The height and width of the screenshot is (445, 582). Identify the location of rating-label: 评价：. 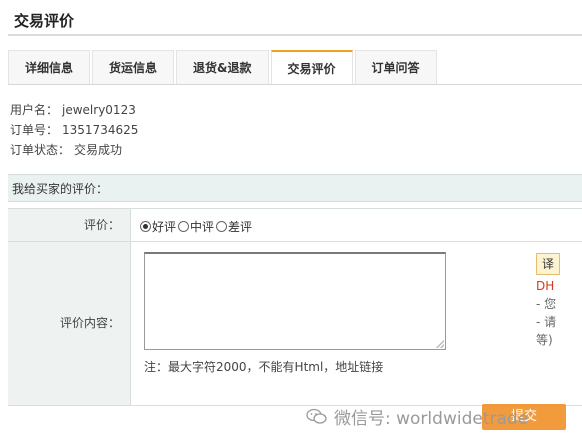
(101, 225).